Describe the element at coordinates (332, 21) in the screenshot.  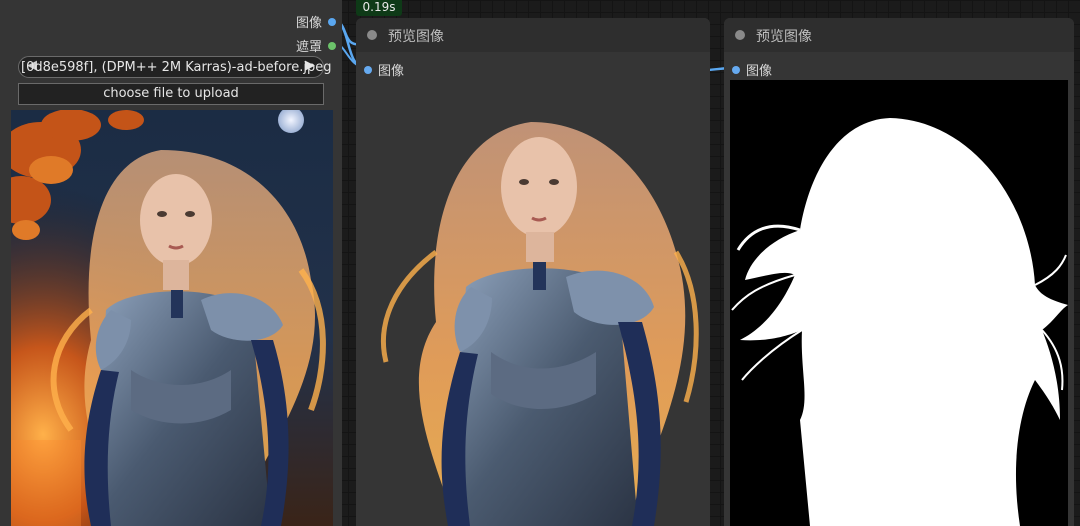
I see `output-dot-image` at that location.